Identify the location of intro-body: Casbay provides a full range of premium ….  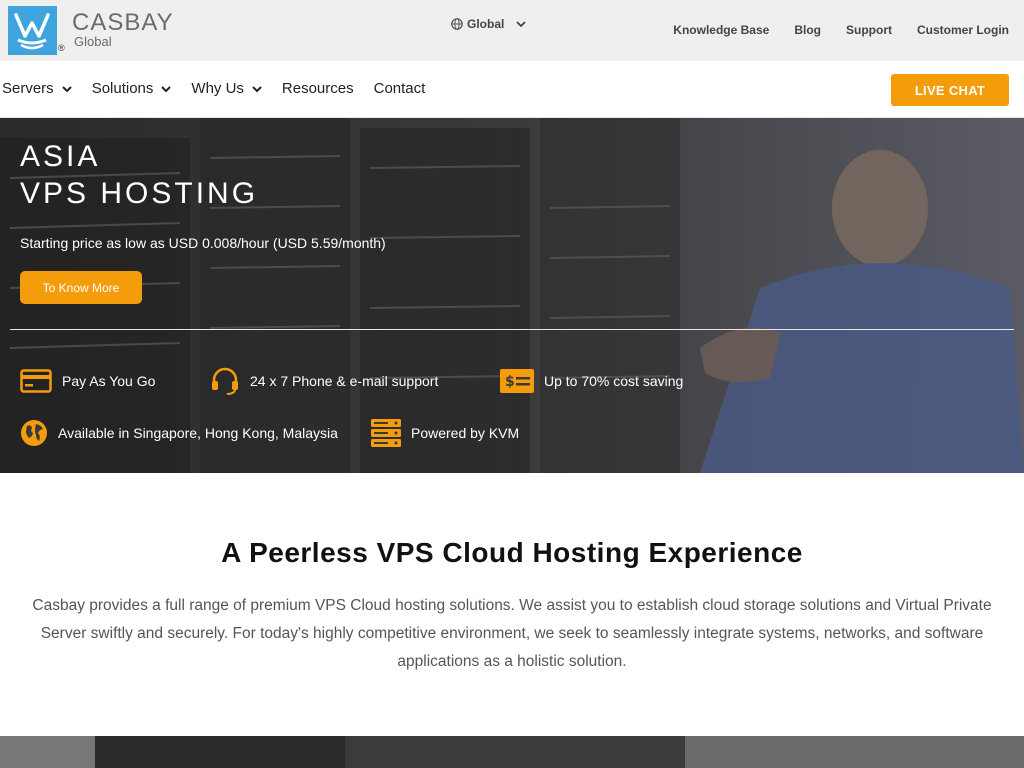
(512, 633).